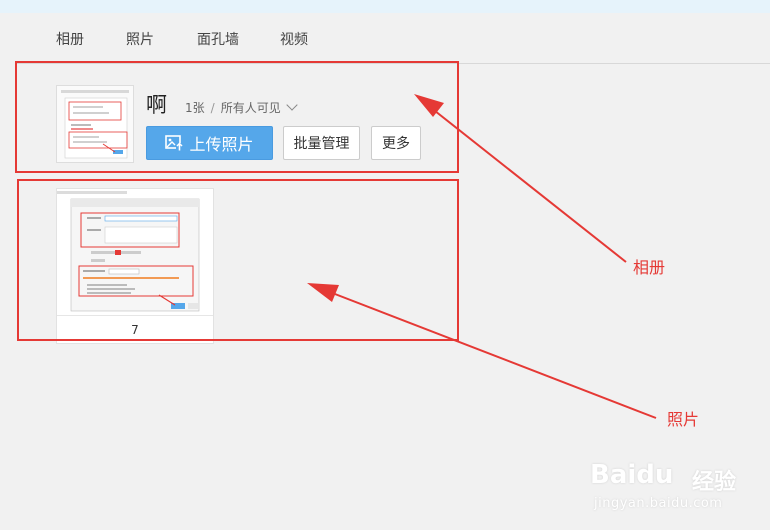  What do you see at coordinates (649, 267) in the screenshot?
I see `annotation-album-label: 相册` at bounding box center [649, 267].